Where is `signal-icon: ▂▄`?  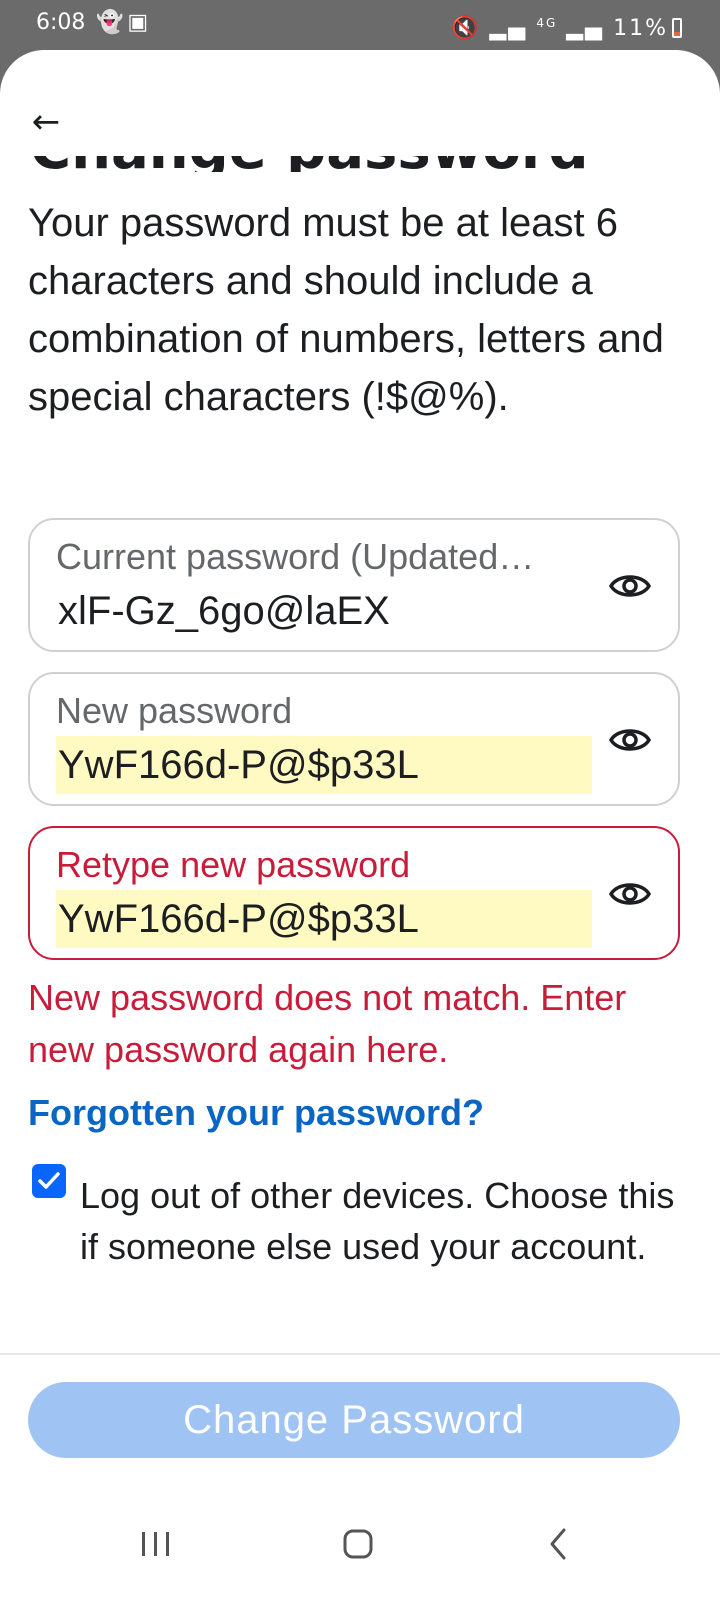 signal-icon: ▂▄ is located at coordinates (508, 28).